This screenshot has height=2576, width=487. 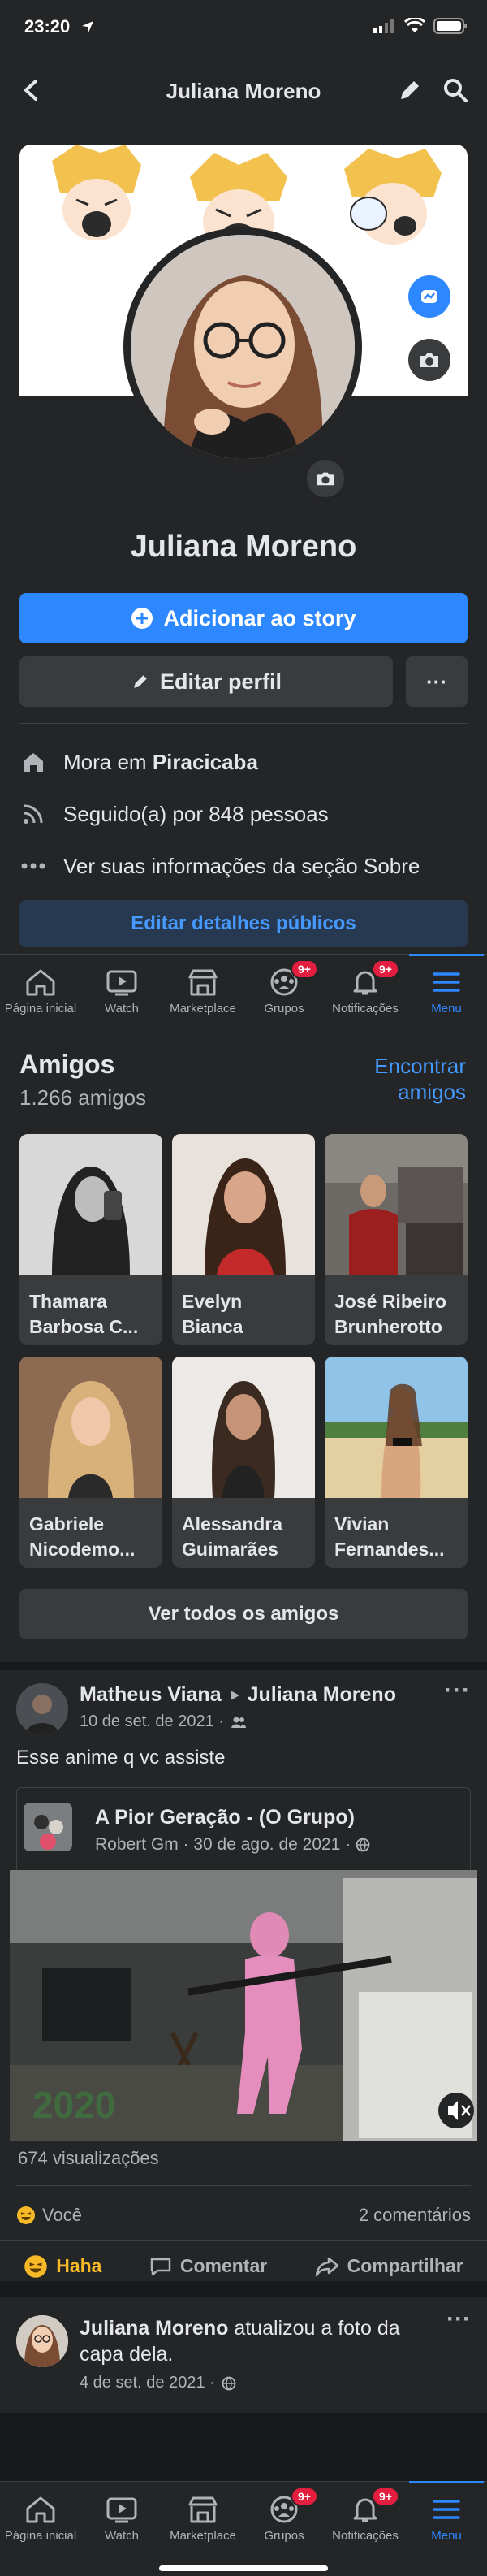 I want to click on info-location-city: Piracicaba, so click(x=205, y=762).